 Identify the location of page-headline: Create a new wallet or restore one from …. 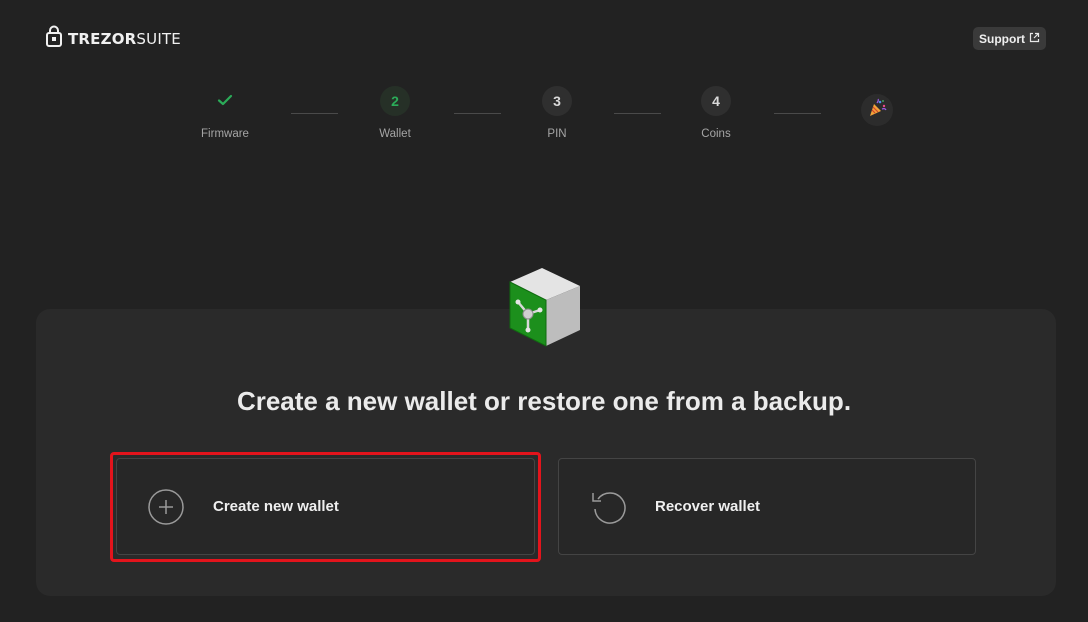
(544, 401).